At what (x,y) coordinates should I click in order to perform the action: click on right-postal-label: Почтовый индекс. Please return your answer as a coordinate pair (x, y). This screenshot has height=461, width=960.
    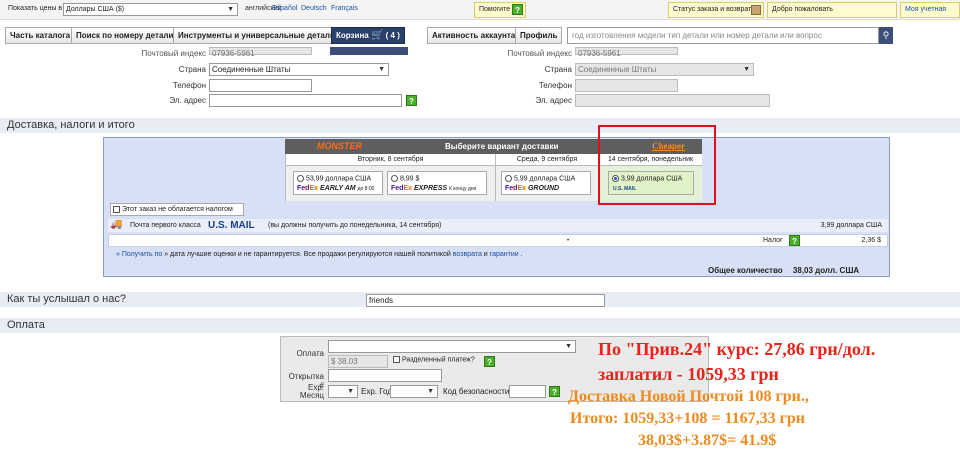
    Looking at the image, I should click on (540, 53).